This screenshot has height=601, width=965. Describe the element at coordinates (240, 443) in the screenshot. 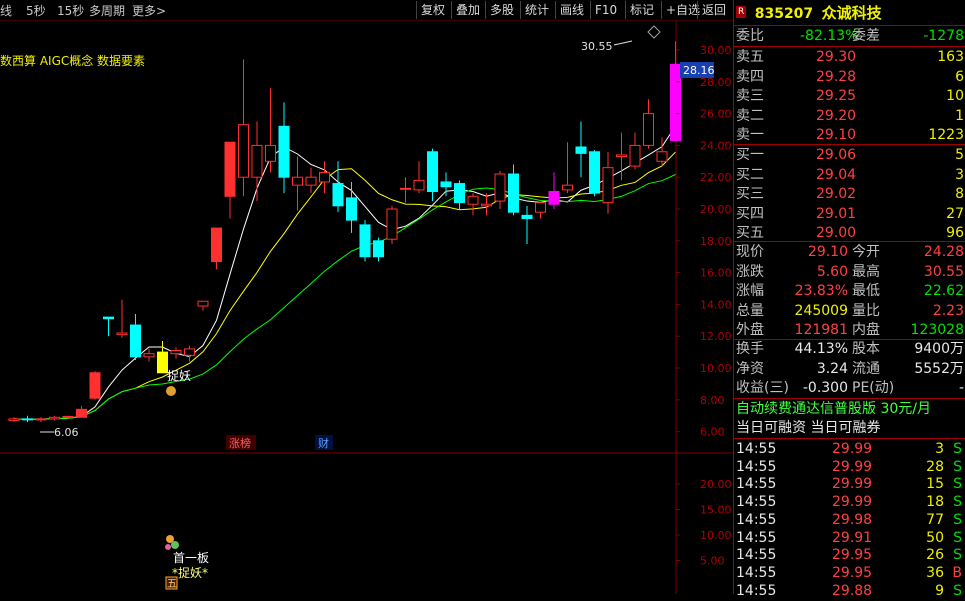

I see `tag-zhangbang: 涨榜` at that location.